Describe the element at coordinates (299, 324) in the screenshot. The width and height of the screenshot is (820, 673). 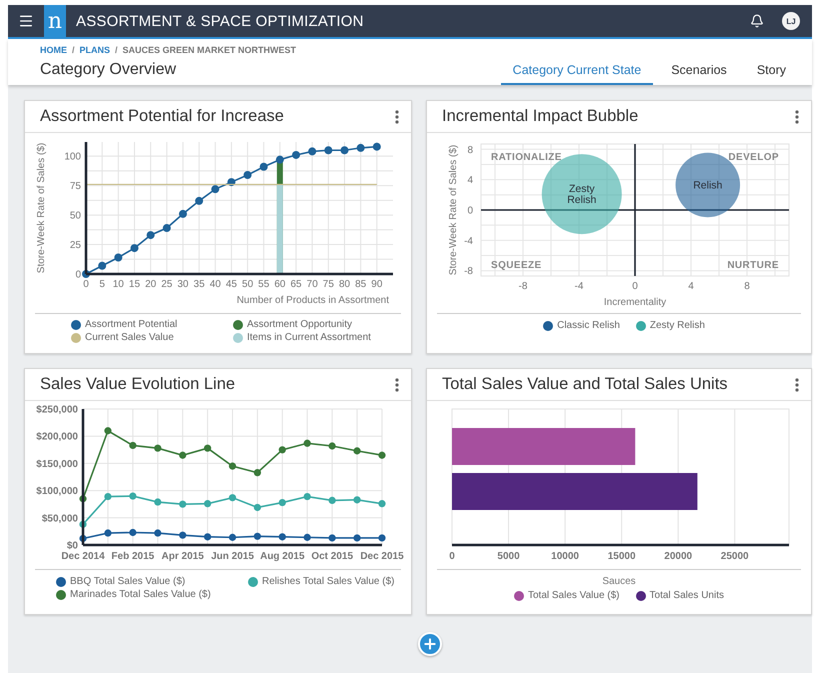
I see `legend-label: Assortment Opportunity` at that location.